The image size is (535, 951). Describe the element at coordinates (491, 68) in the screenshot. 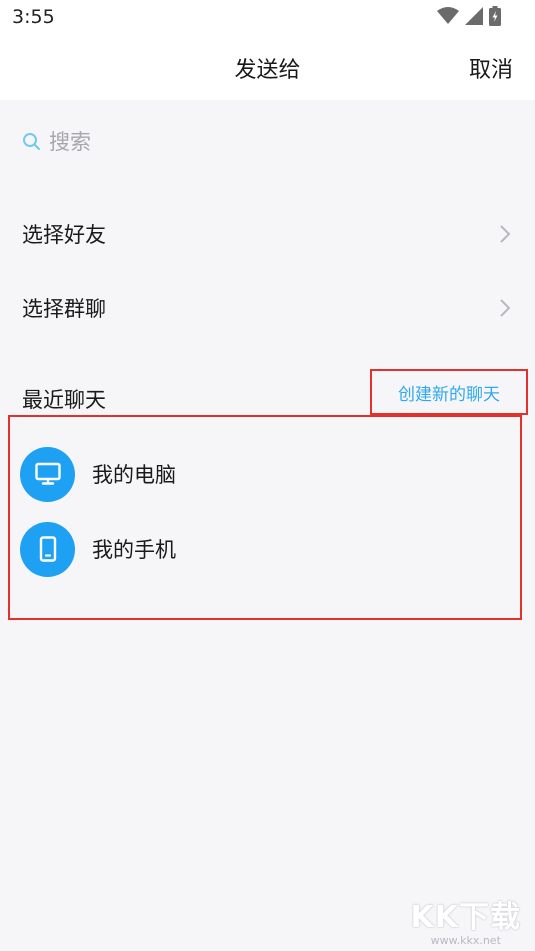

I see `cancel-button: 取消` at that location.